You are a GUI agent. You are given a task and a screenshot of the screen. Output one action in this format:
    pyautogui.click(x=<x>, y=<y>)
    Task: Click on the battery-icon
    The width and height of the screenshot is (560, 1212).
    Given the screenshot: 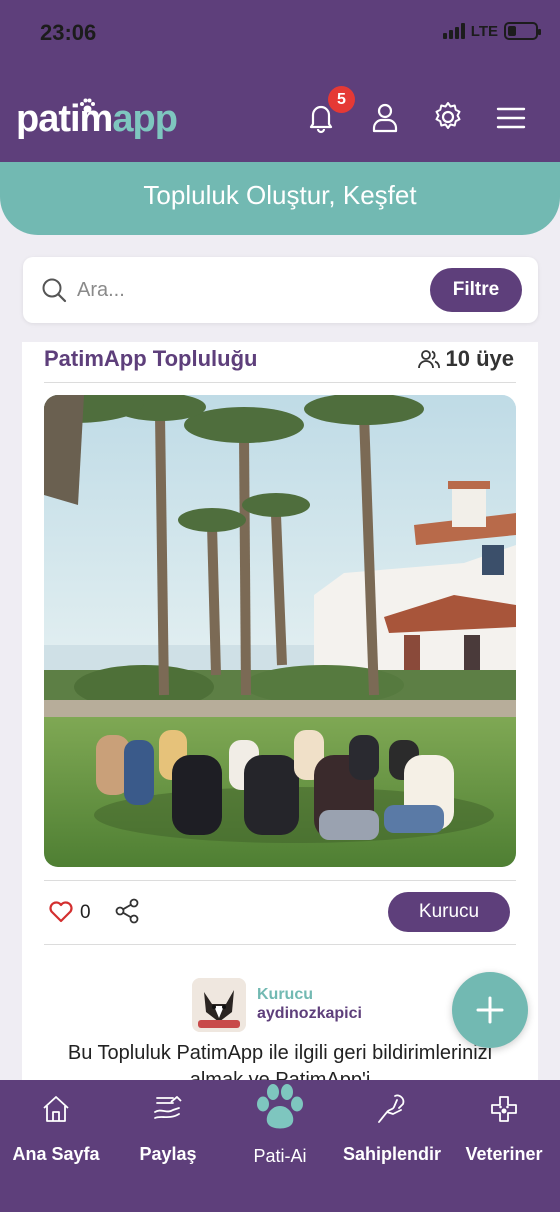 What is the action you would take?
    pyautogui.click(x=522, y=31)
    